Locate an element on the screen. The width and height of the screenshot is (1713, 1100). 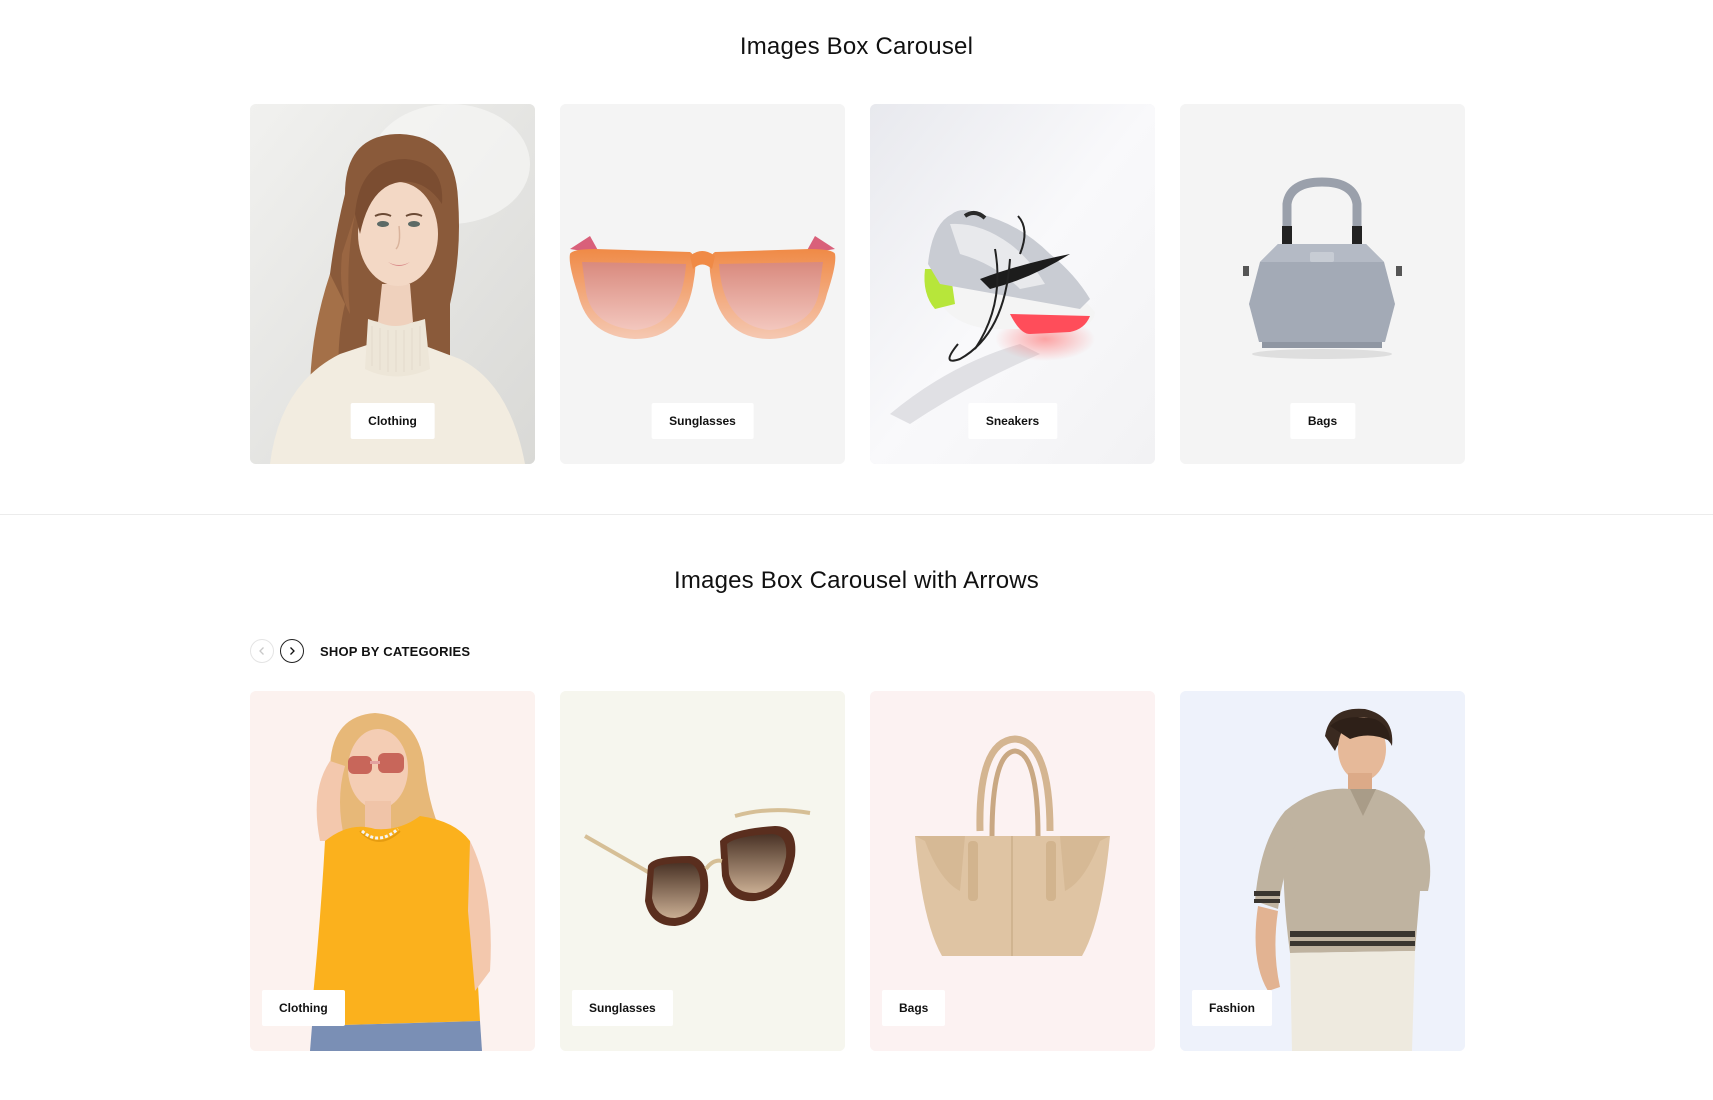
chevron-left-icon is located at coordinates (261, 651).